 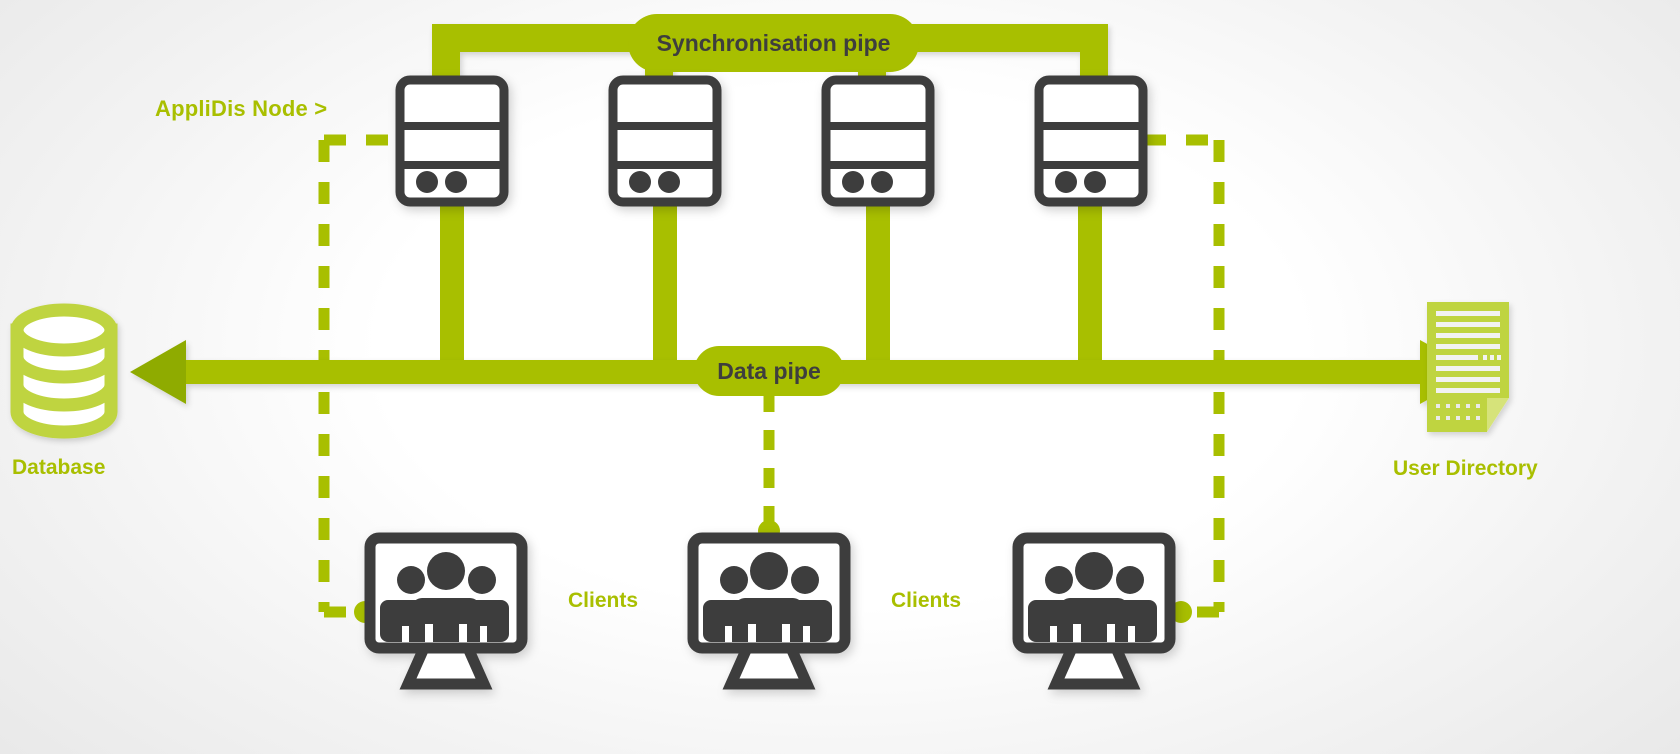 What do you see at coordinates (64, 371) in the screenshot?
I see `database-cylinder-icon` at bounding box center [64, 371].